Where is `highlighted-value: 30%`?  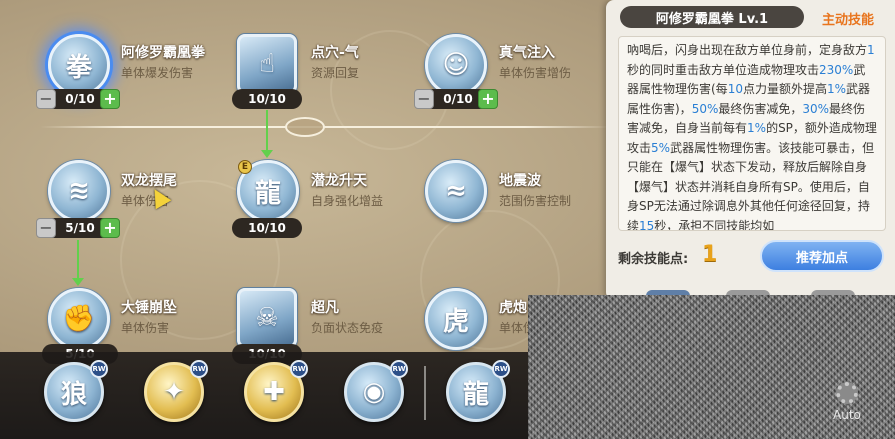 highlighted-value: 30% is located at coordinates (816, 108).